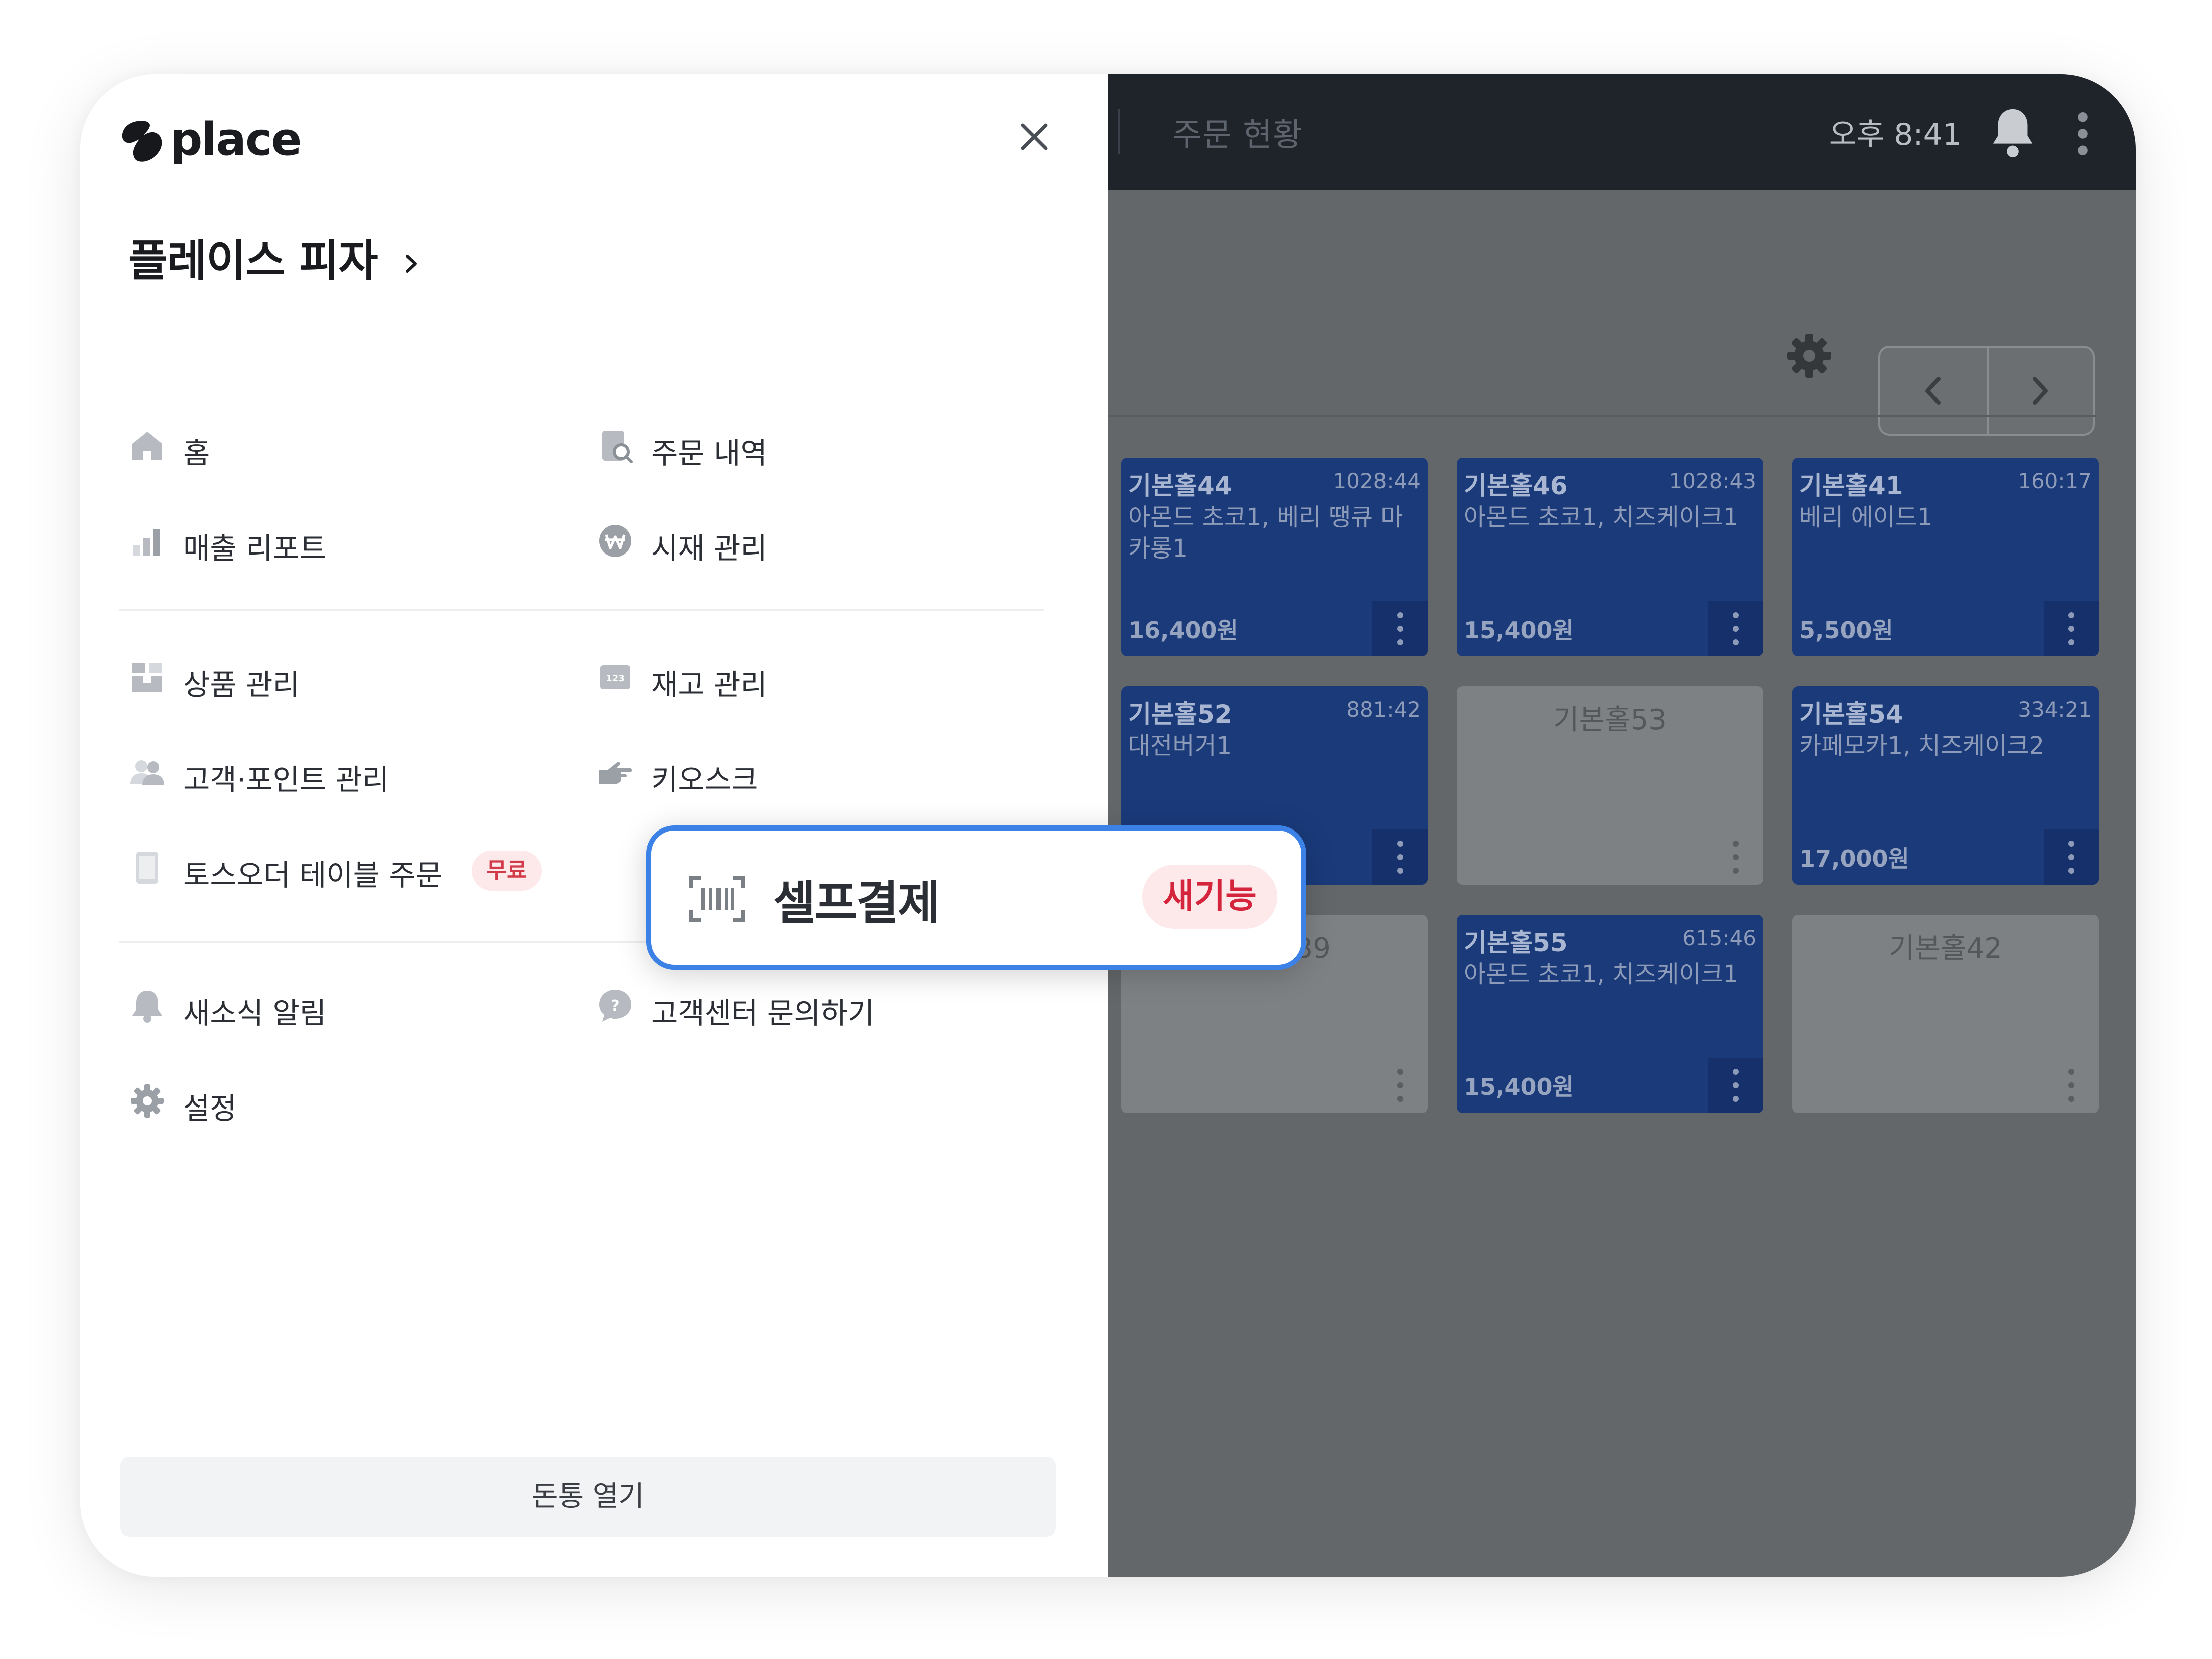  Describe the element at coordinates (1602, 416) in the screenshot. I see `toolbar-divider` at that location.